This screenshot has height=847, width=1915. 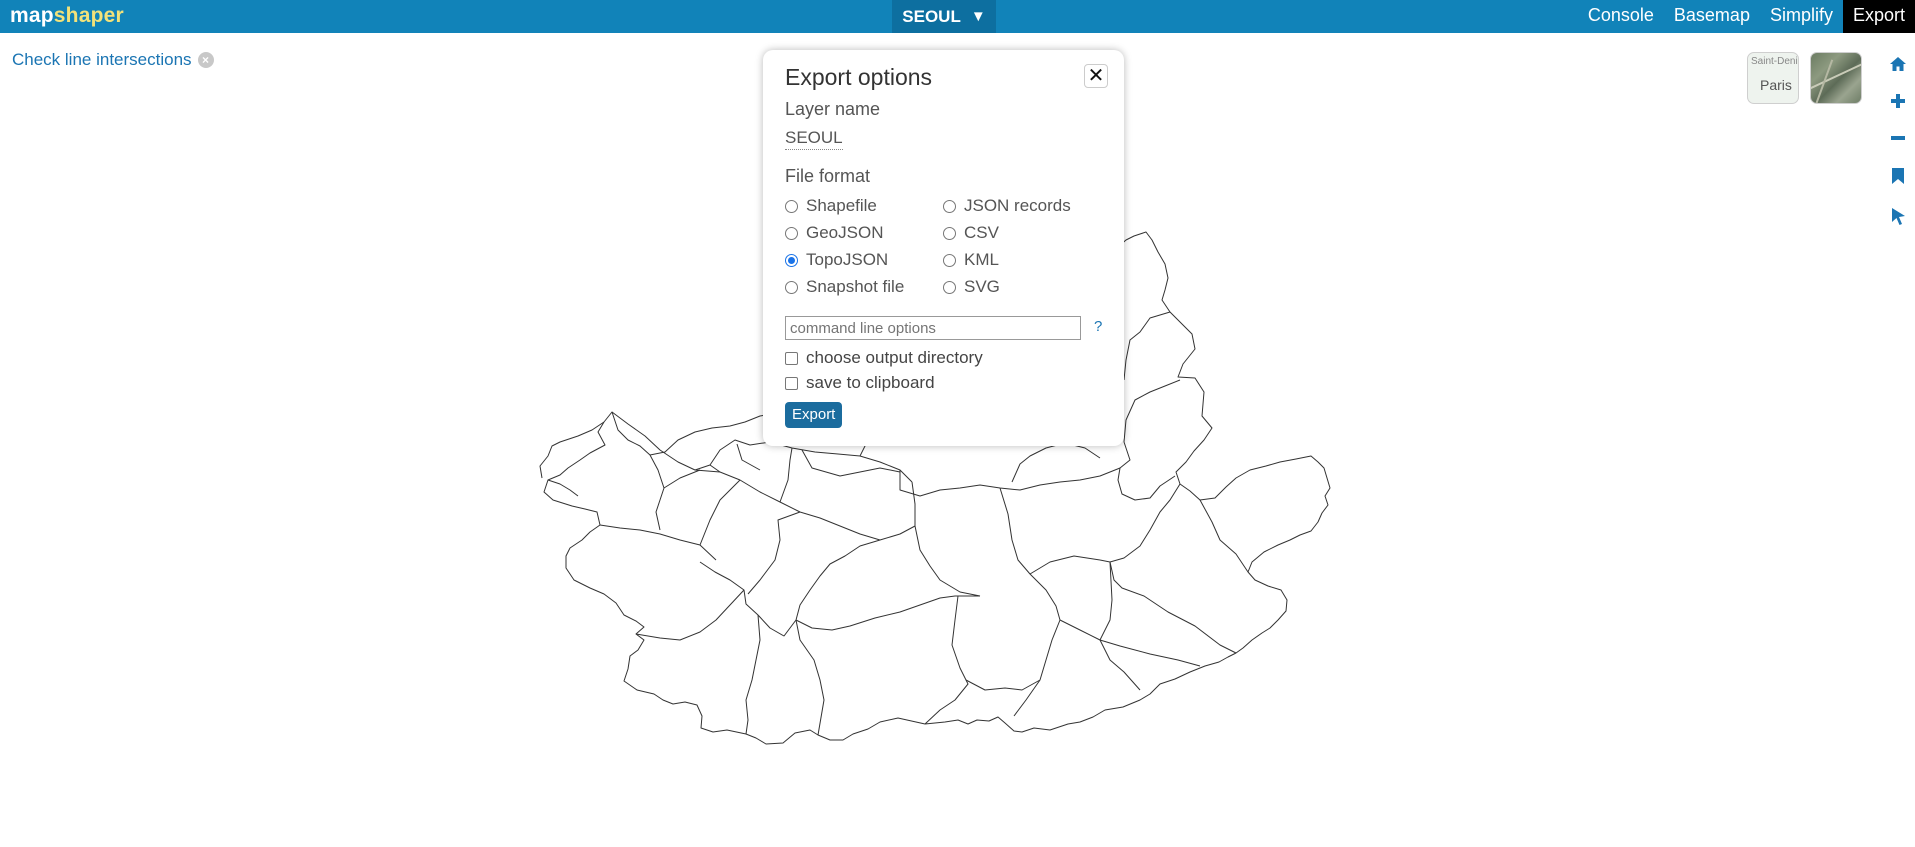 I want to click on file-format-label: File format, so click(x=828, y=176).